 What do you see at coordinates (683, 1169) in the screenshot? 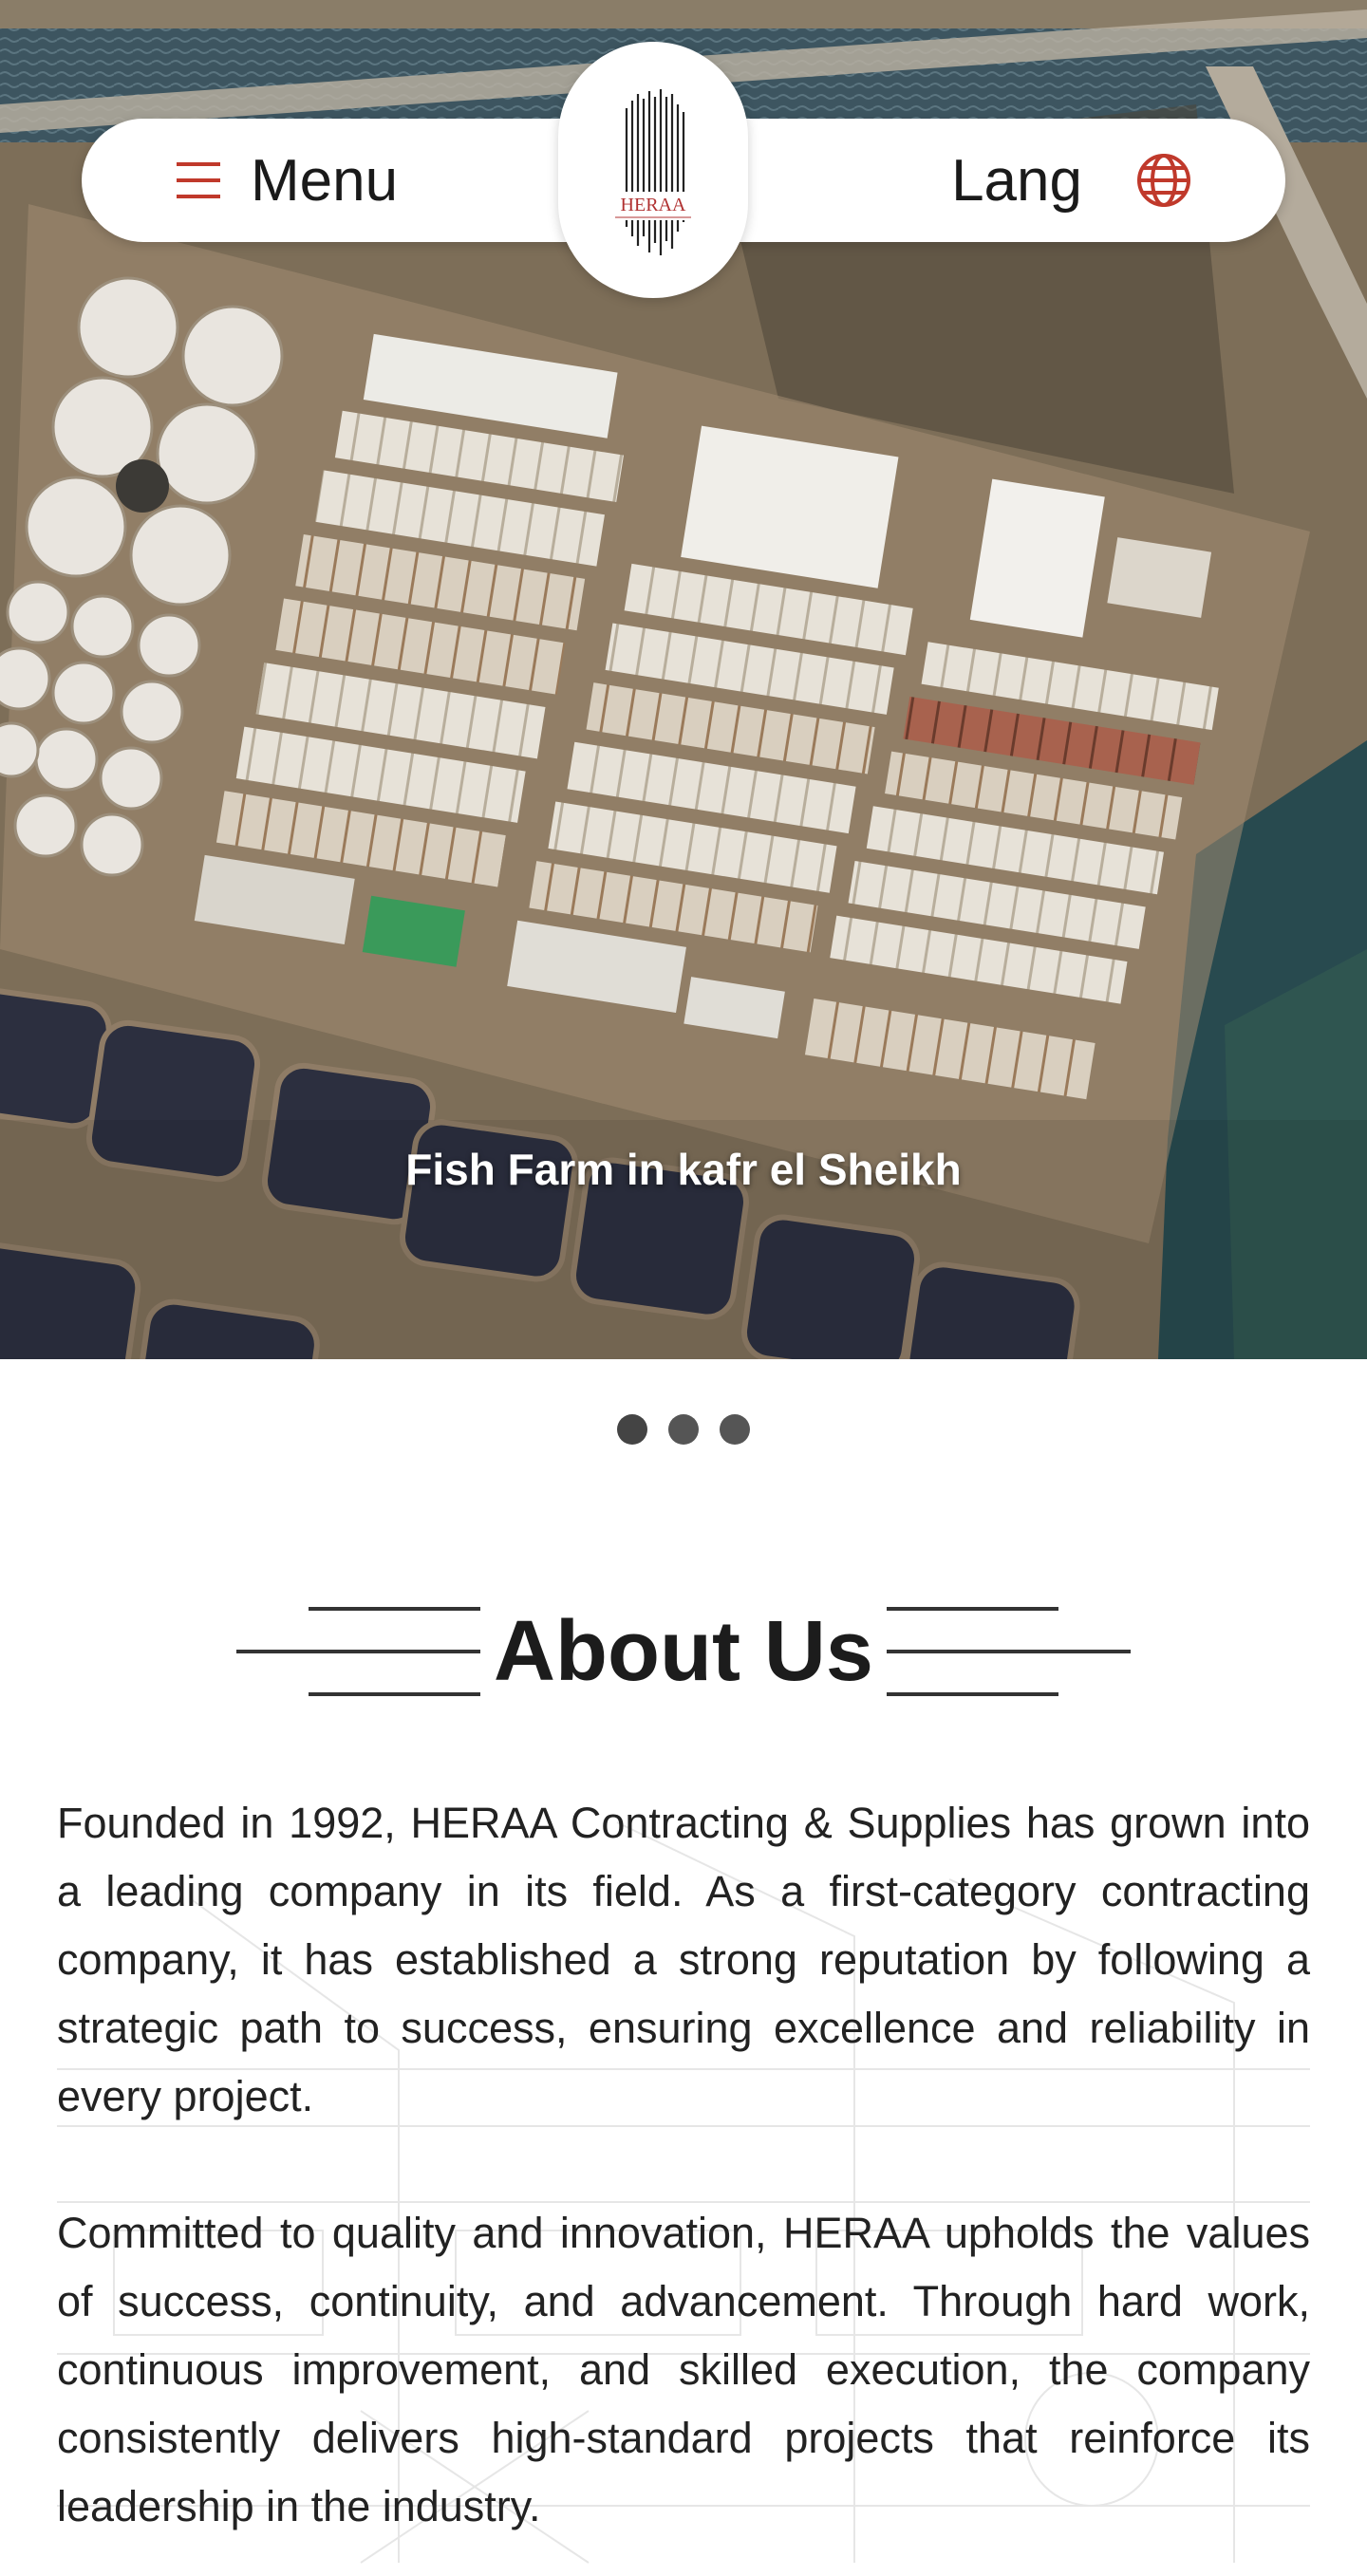
I see `hero-caption: Fish Farm in kafr el Sheikh` at bounding box center [683, 1169].